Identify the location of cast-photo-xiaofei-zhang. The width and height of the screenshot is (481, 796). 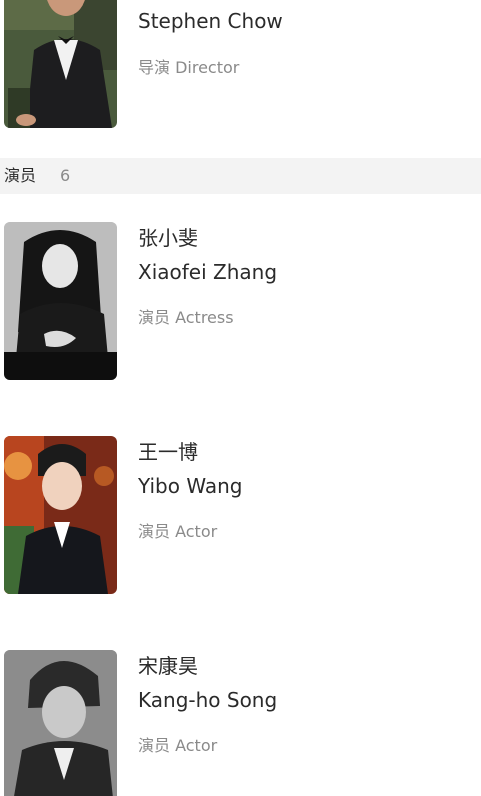
(60, 301).